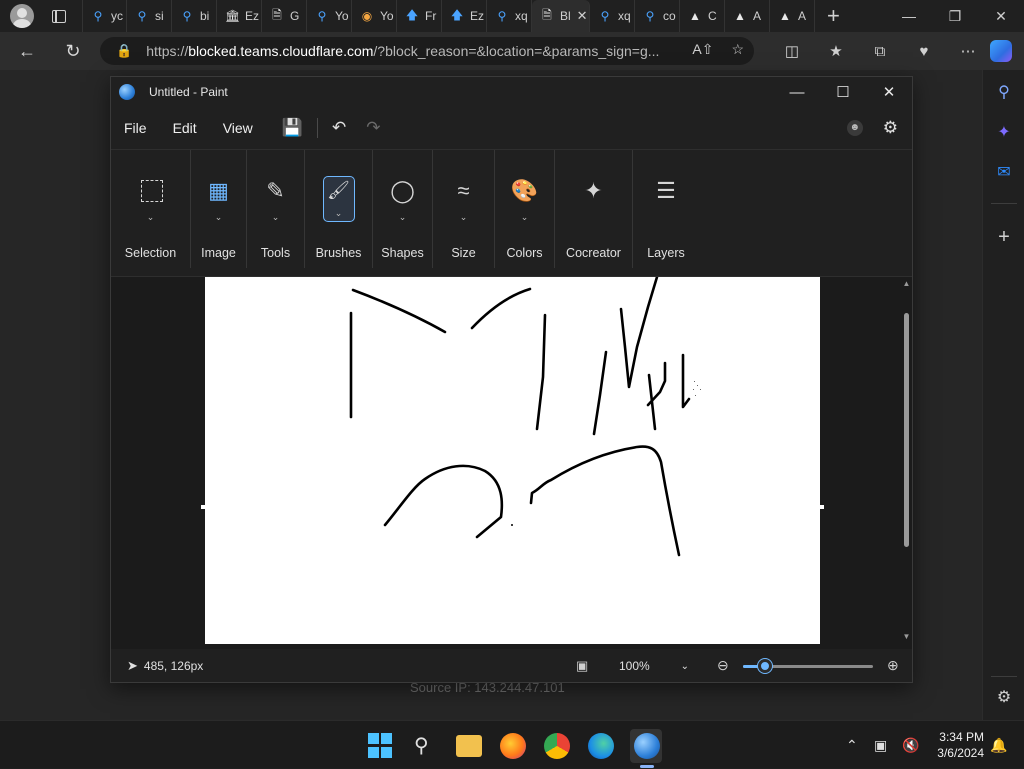 This screenshot has height=769, width=1024. I want to click on close-button: ✕, so click(1001, 16).